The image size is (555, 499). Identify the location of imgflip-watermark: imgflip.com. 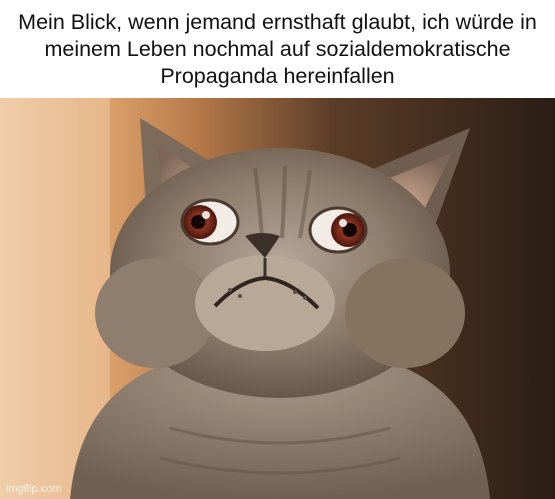
(34, 489).